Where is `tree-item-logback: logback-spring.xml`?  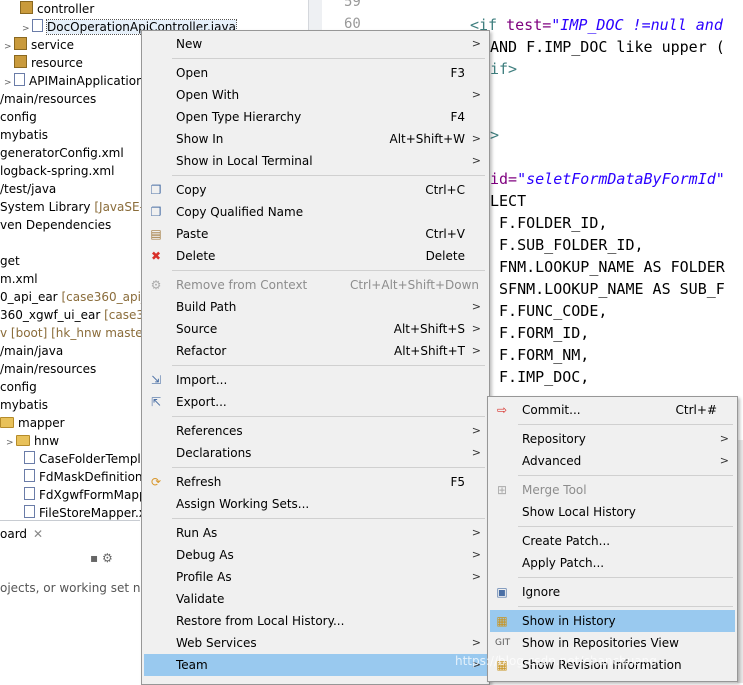
tree-item-logback: logback-spring.xml is located at coordinates (57, 171).